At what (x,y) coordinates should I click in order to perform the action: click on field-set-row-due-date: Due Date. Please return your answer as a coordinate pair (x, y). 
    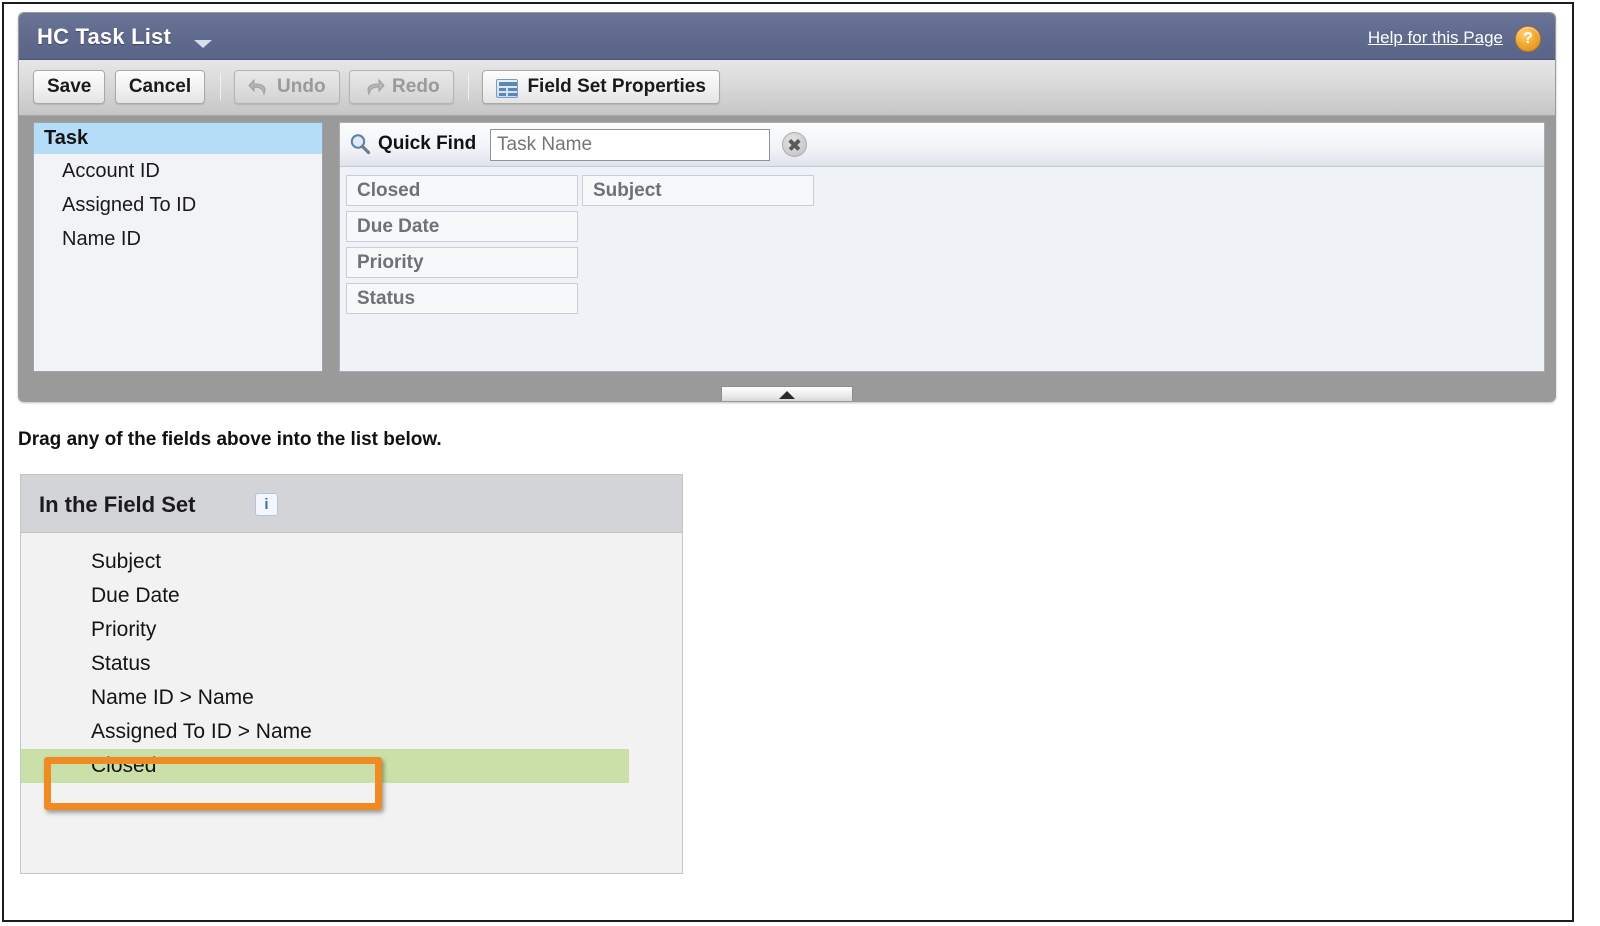
    Looking at the image, I should click on (351, 596).